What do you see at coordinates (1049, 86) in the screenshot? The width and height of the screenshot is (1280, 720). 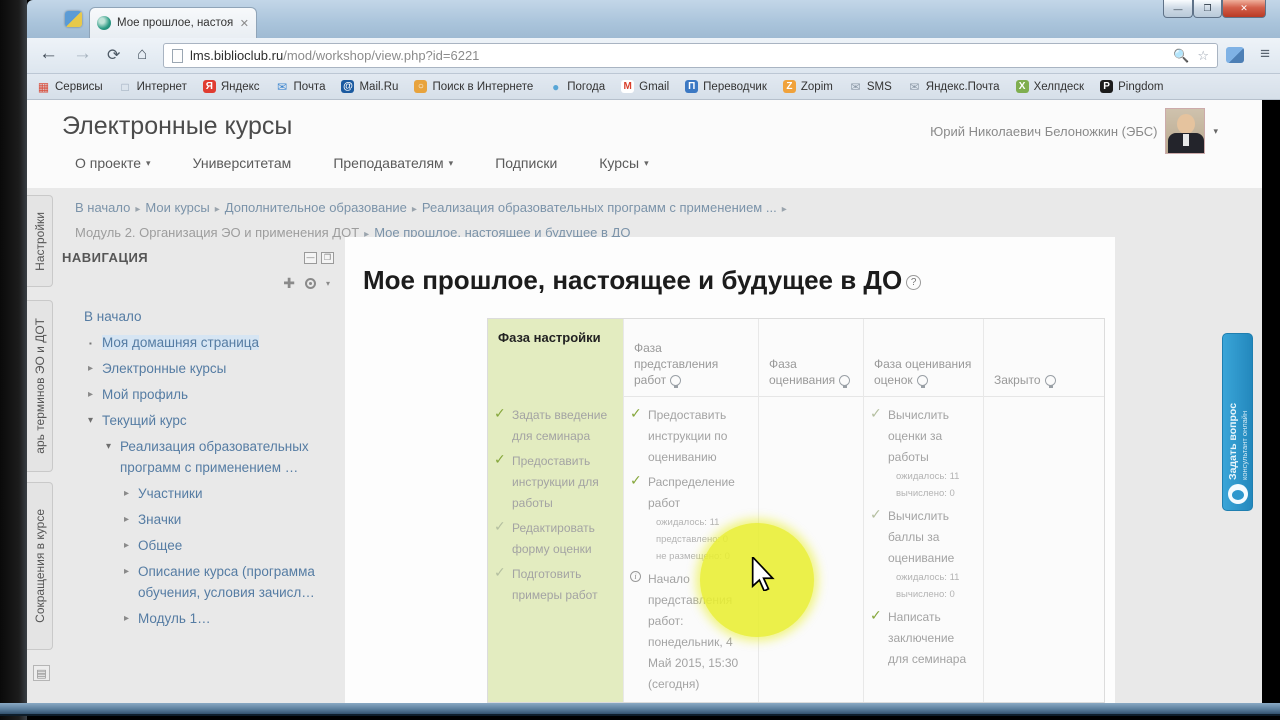 I see `bookmark-helpdesk: Х Хелпдеск` at bounding box center [1049, 86].